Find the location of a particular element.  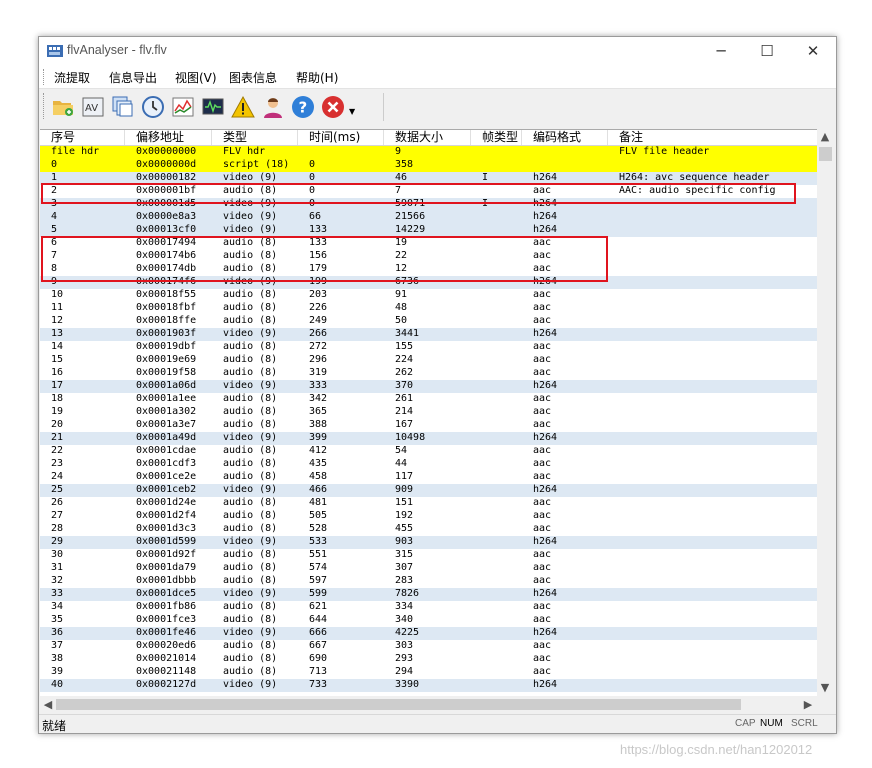

scroll-right-icon: ▶ is located at coordinates (808, 704).